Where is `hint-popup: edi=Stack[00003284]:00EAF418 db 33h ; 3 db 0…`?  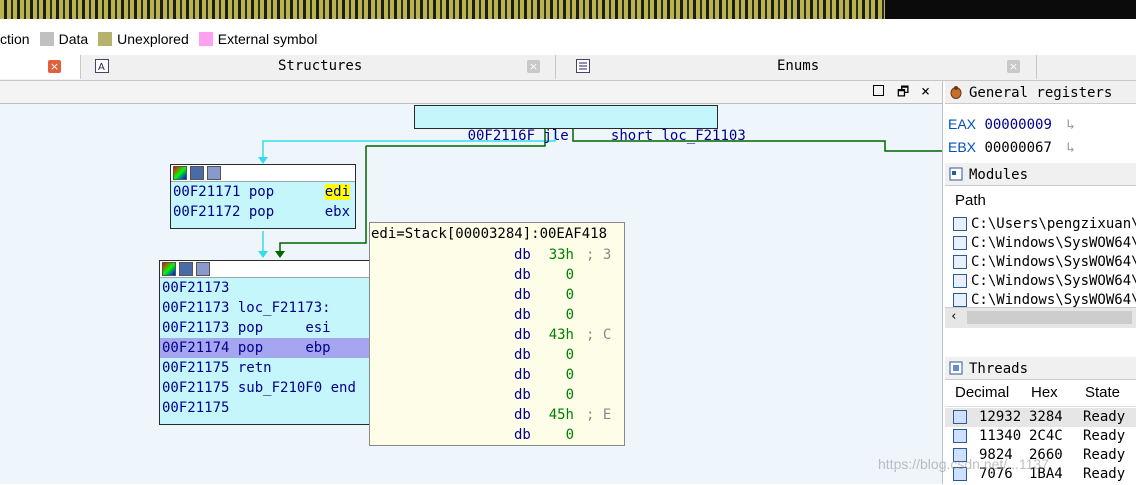
hint-popup: edi=Stack[00003284]:00EAF418 db 33h ; 3 db 0… is located at coordinates (497, 334).